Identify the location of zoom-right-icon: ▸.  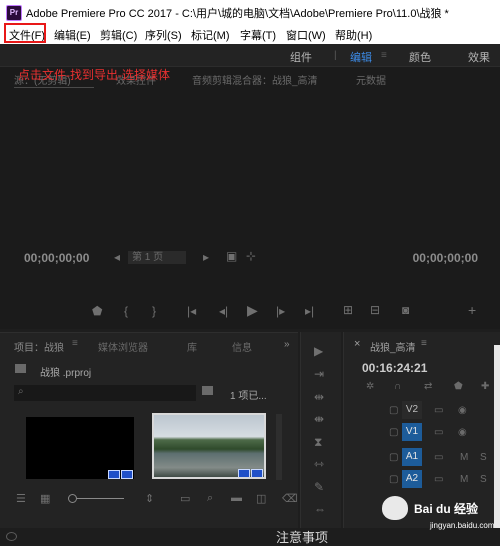
(206, 257).